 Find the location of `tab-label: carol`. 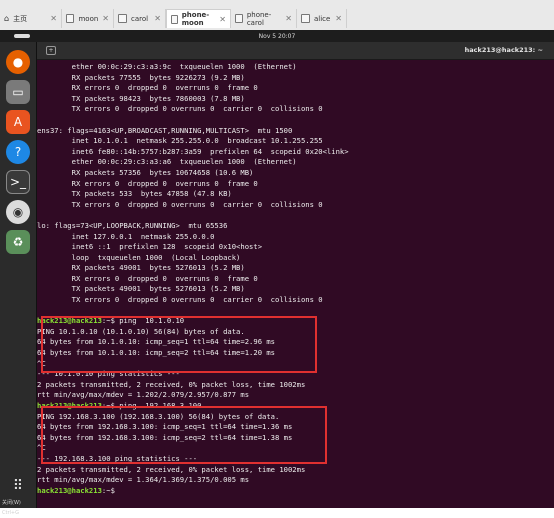

tab-label: carol is located at coordinates (140, 18).